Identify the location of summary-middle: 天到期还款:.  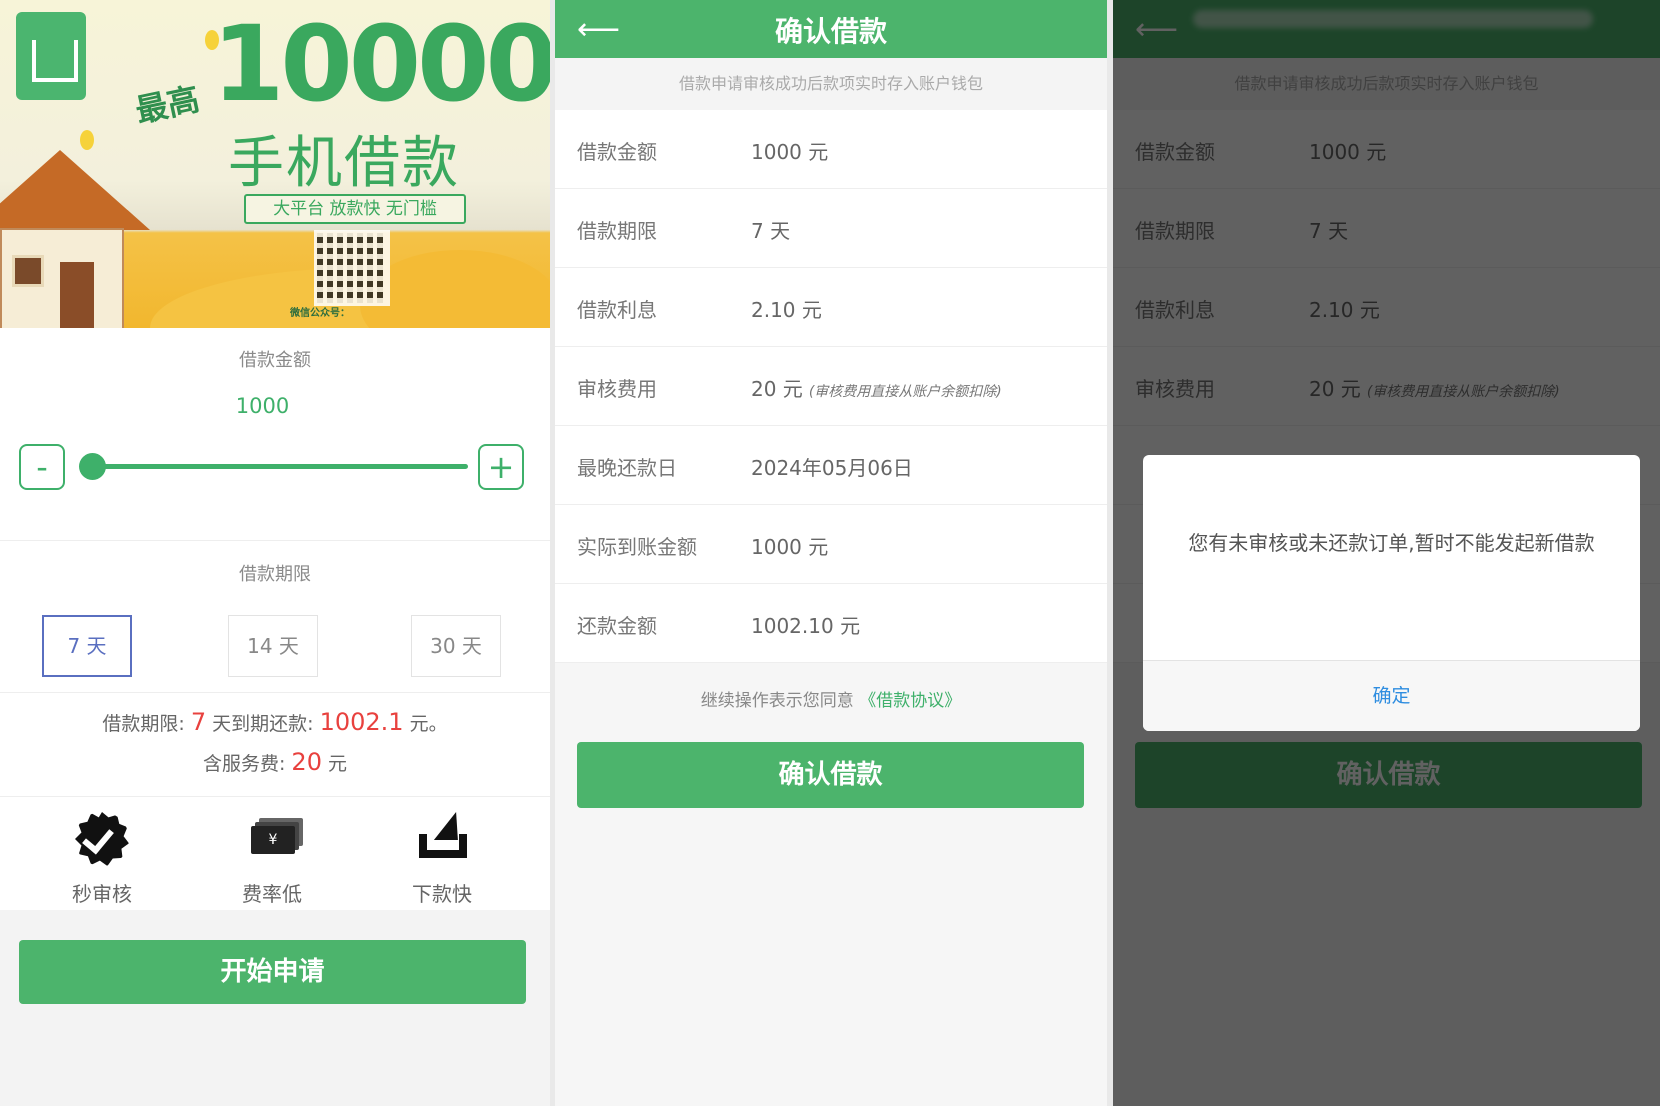
(263, 724).